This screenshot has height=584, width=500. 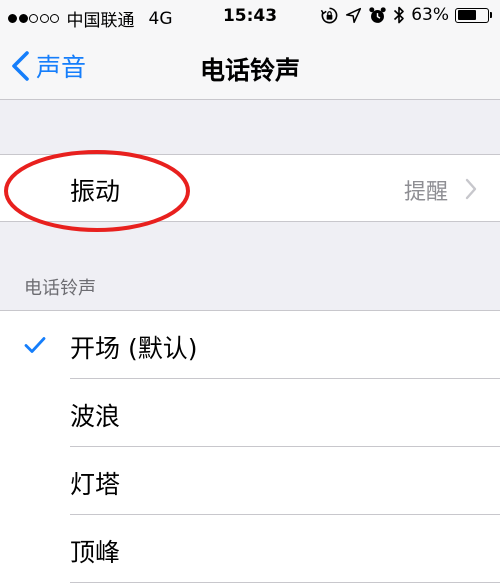 What do you see at coordinates (250, 188) in the screenshot?
I see `vibrate-row: 振动 提醒` at bounding box center [250, 188].